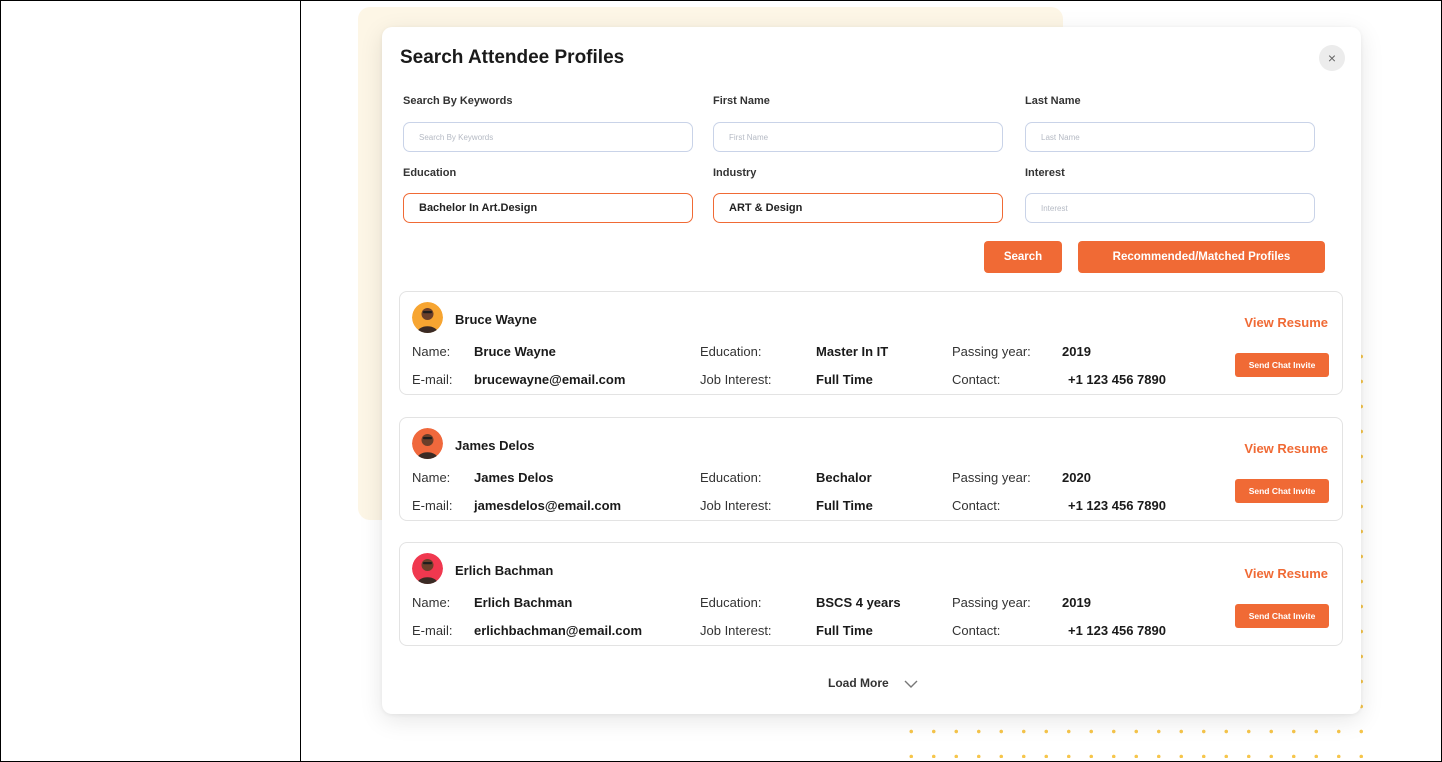 The height and width of the screenshot is (762, 1442). I want to click on education-input, so click(548, 208).